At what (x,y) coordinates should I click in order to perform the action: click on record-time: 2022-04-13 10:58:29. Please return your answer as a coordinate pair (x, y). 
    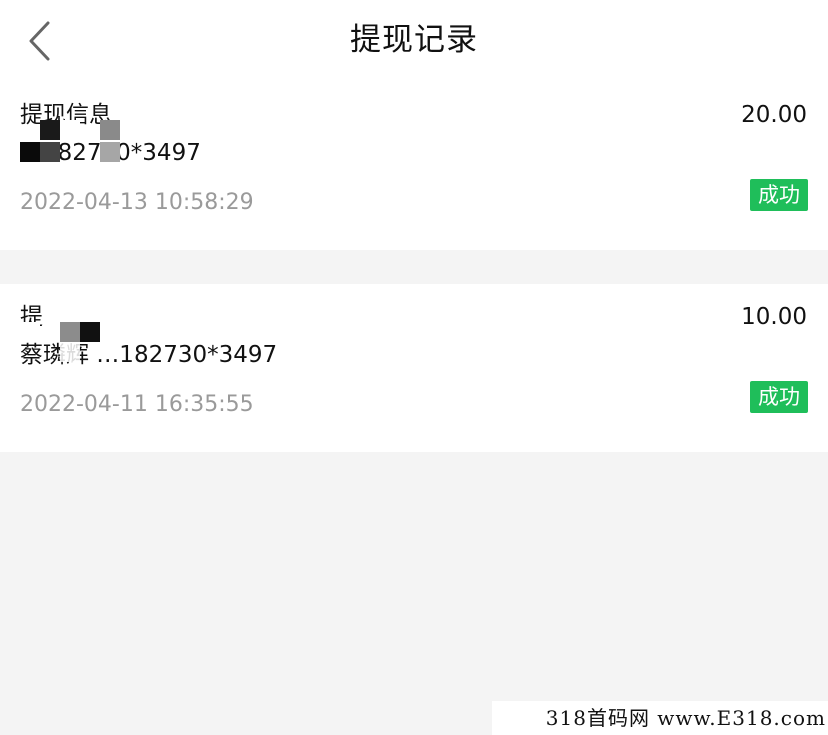
    Looking at the image, I should click on (137, 202).